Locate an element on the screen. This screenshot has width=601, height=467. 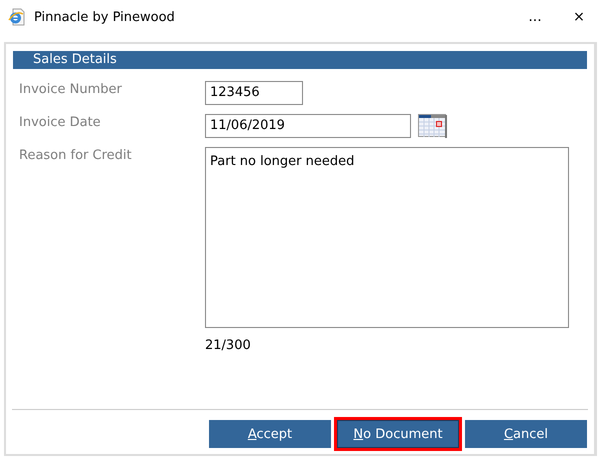
dialog-button: No Document is located at coordinates (398, 434).